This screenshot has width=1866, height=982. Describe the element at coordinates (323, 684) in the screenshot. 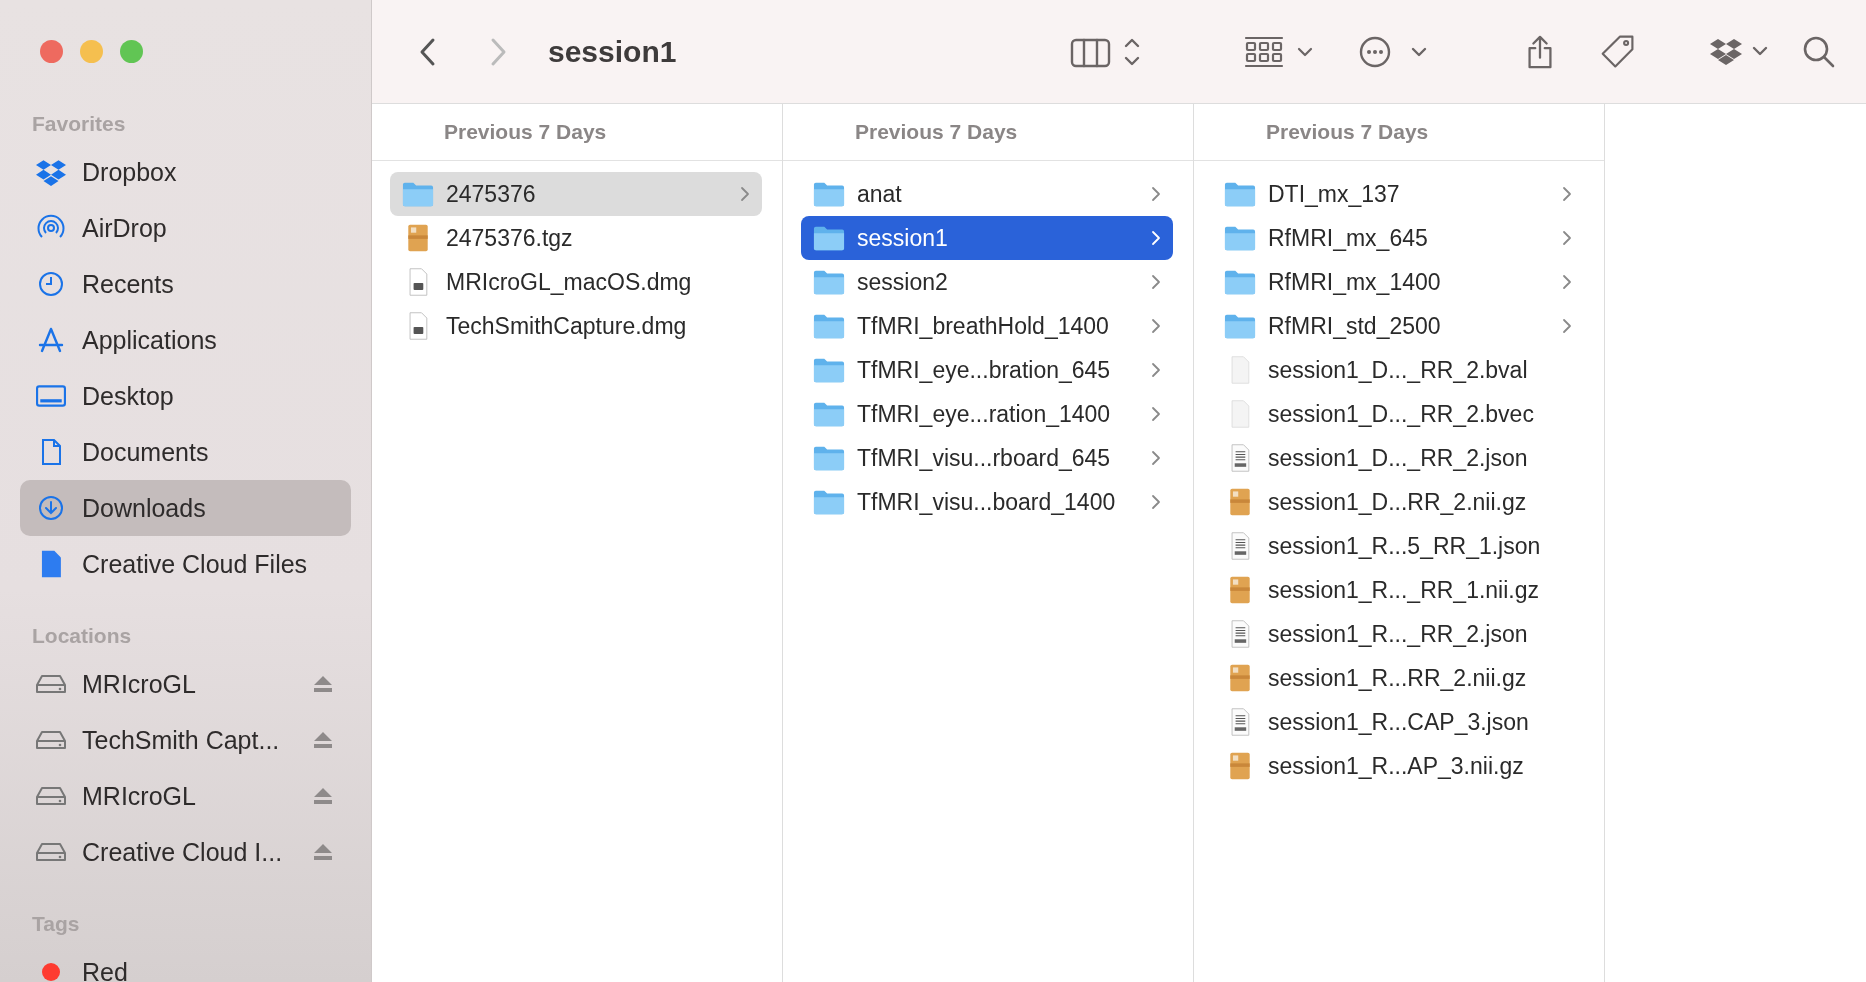

I see `eject-icon` at that location.